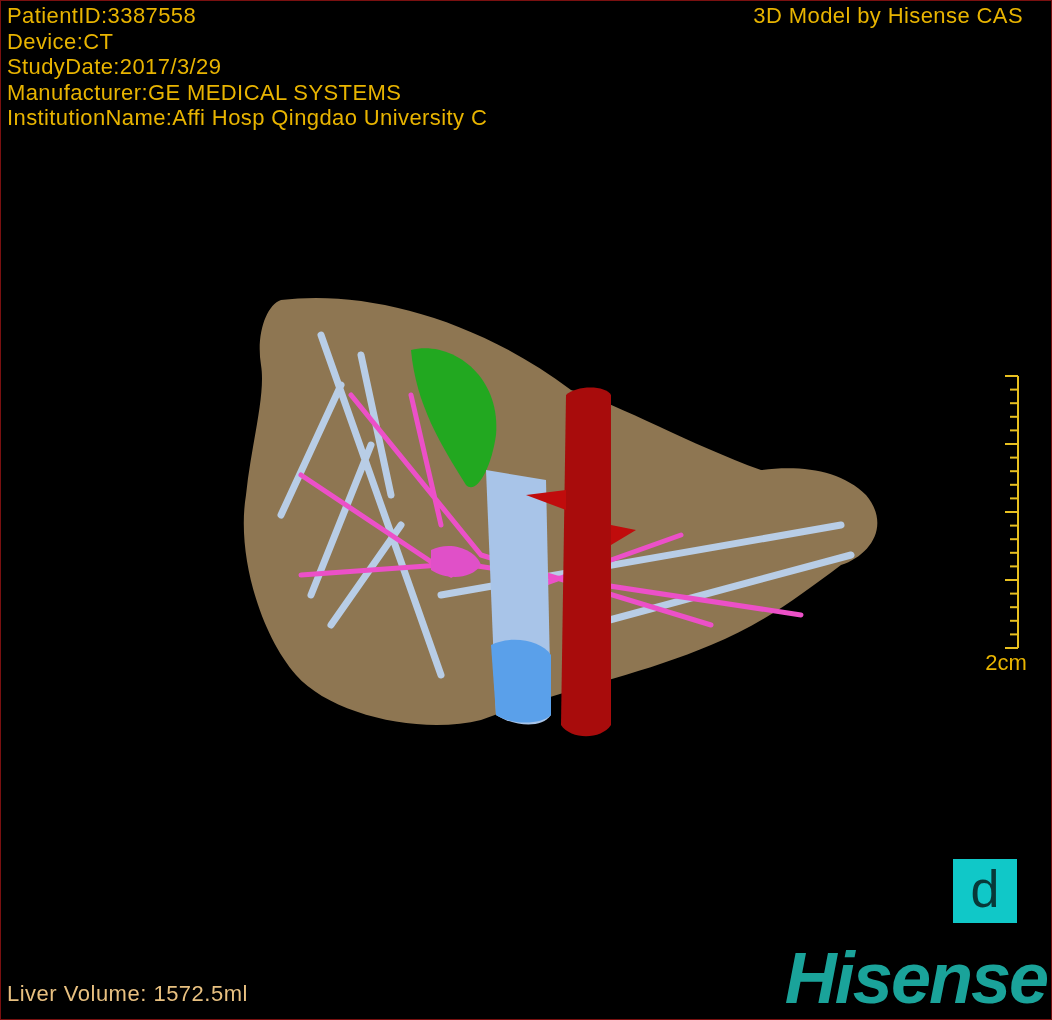 The height and width of the screenshot is (1020, 1052). Describe the element at coordinates (888, 16) in the screenshot. I see `viewer-title: 3D Model by Hisense CAS` at that location.